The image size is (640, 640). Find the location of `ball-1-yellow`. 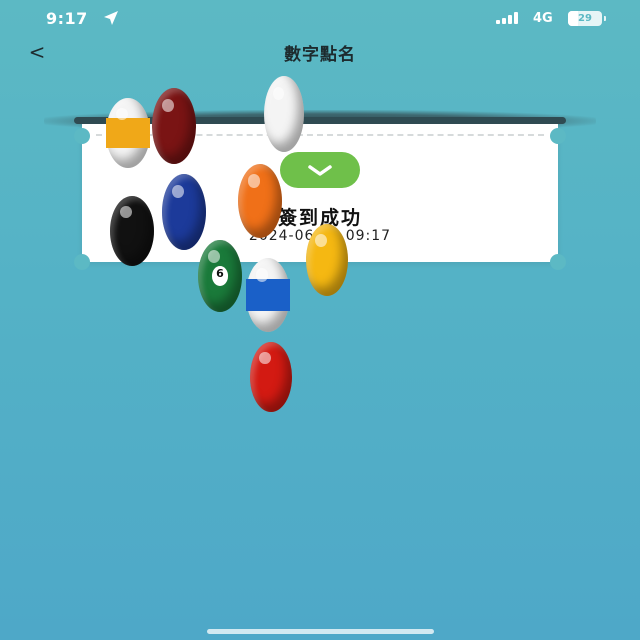

ball-1-yellow is located at coordinates (327, 260).